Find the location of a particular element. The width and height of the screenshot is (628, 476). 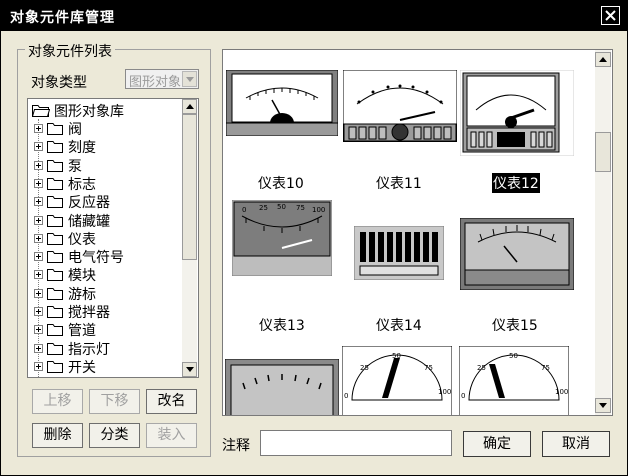

component-list-title: 对象元件列表 is located at coordinates (70, 51).